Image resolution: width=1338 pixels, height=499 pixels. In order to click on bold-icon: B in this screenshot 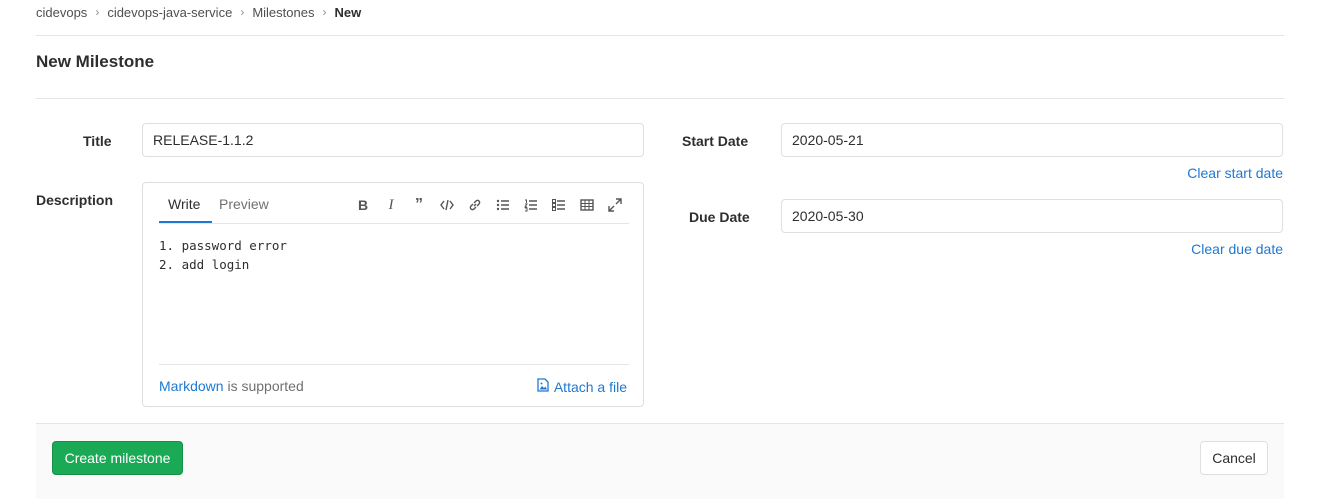, I will do `click(363, 205)`.